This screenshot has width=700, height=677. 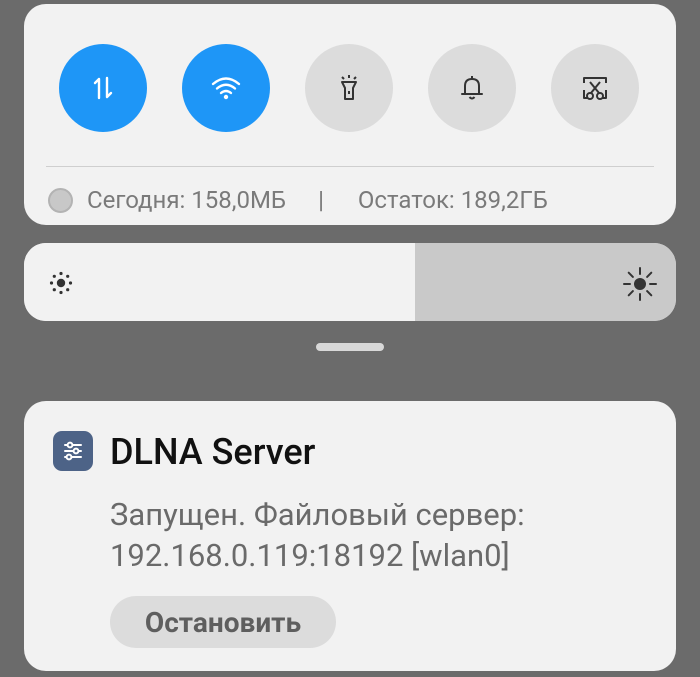 What do you see at coordinates (187, 200) in the screenshot?
I see `usage-today: Сегодня: 158,0МБ` at bounding box center [187, 200].